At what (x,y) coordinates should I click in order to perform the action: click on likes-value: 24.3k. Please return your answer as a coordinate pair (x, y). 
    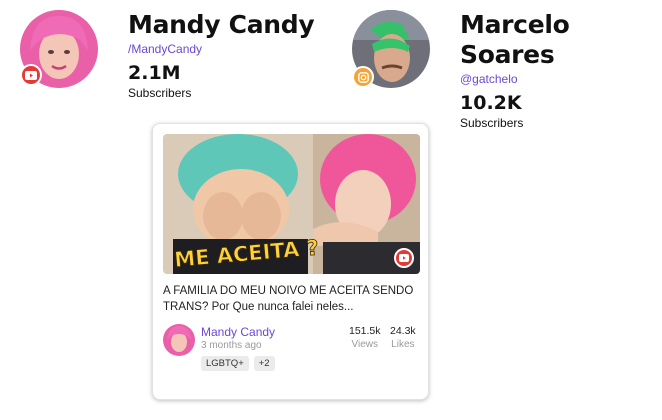
    Looking at the image, I should click on (403, 331).